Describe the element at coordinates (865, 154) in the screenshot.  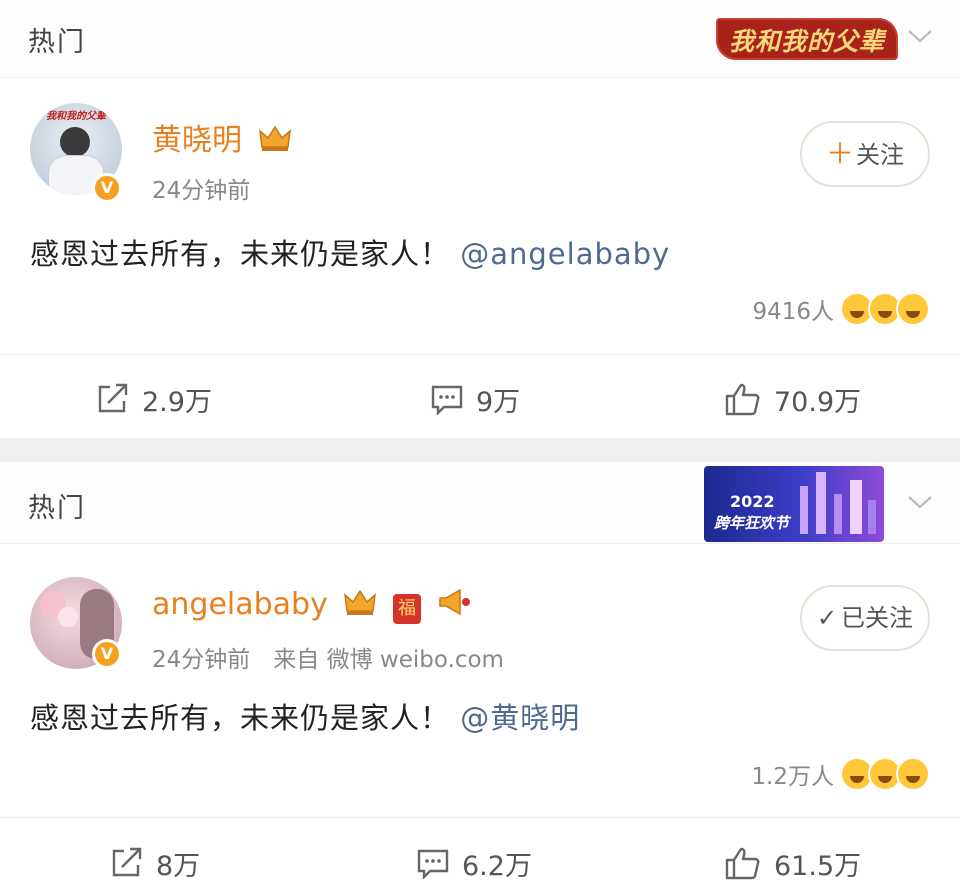
I see `follow-button: ＋关注` at that location.